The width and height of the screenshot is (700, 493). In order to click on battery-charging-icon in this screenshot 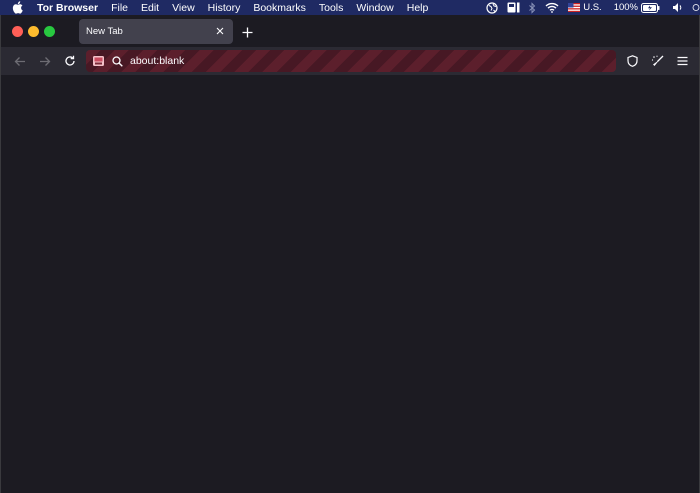, I will do `click(650, 7)`.